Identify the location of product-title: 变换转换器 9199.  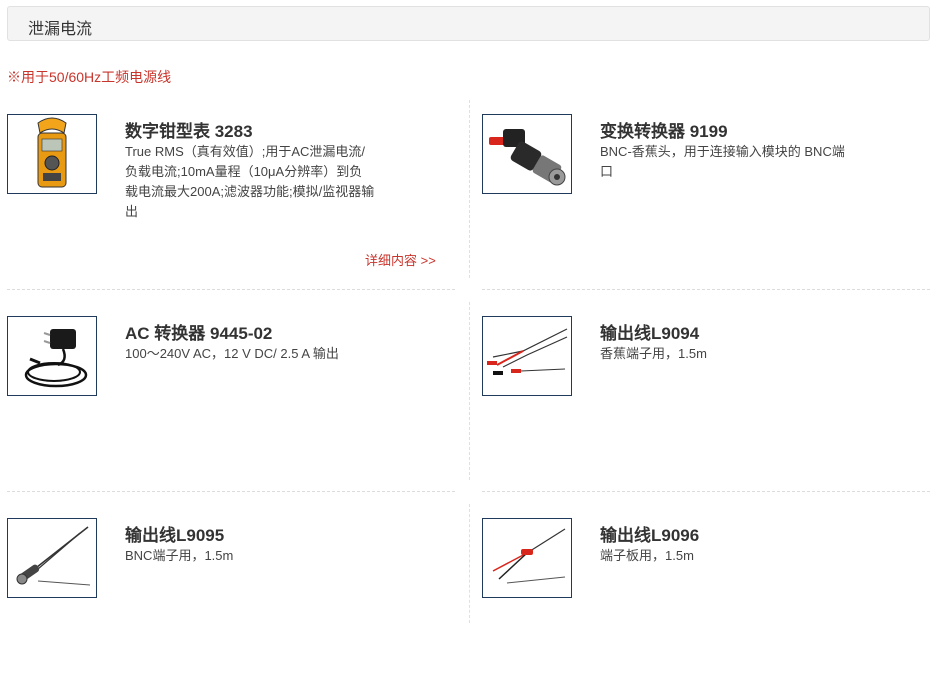
(664, 129).